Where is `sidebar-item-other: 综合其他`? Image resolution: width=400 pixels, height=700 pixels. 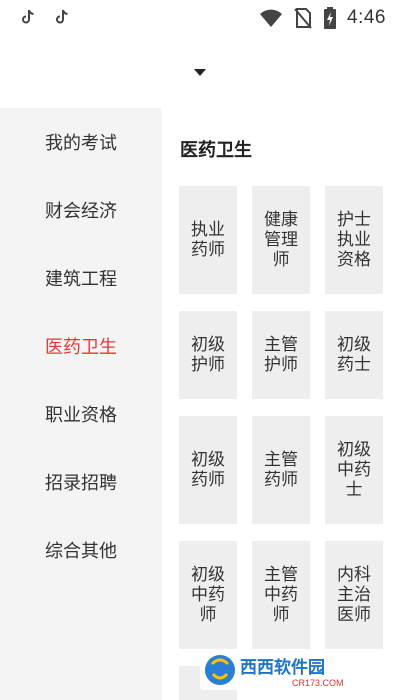 sidebar-item-other: 综合其他 is located at coordinates (81, 550).